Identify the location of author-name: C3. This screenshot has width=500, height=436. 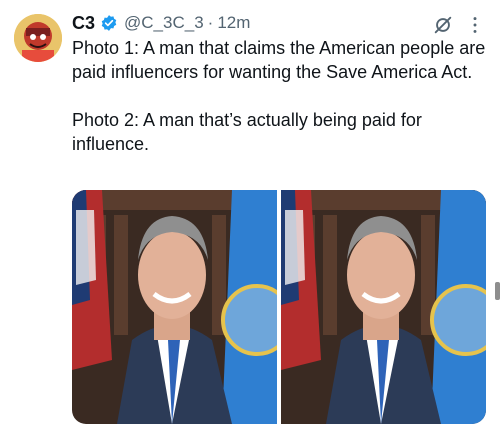
(83, 23).